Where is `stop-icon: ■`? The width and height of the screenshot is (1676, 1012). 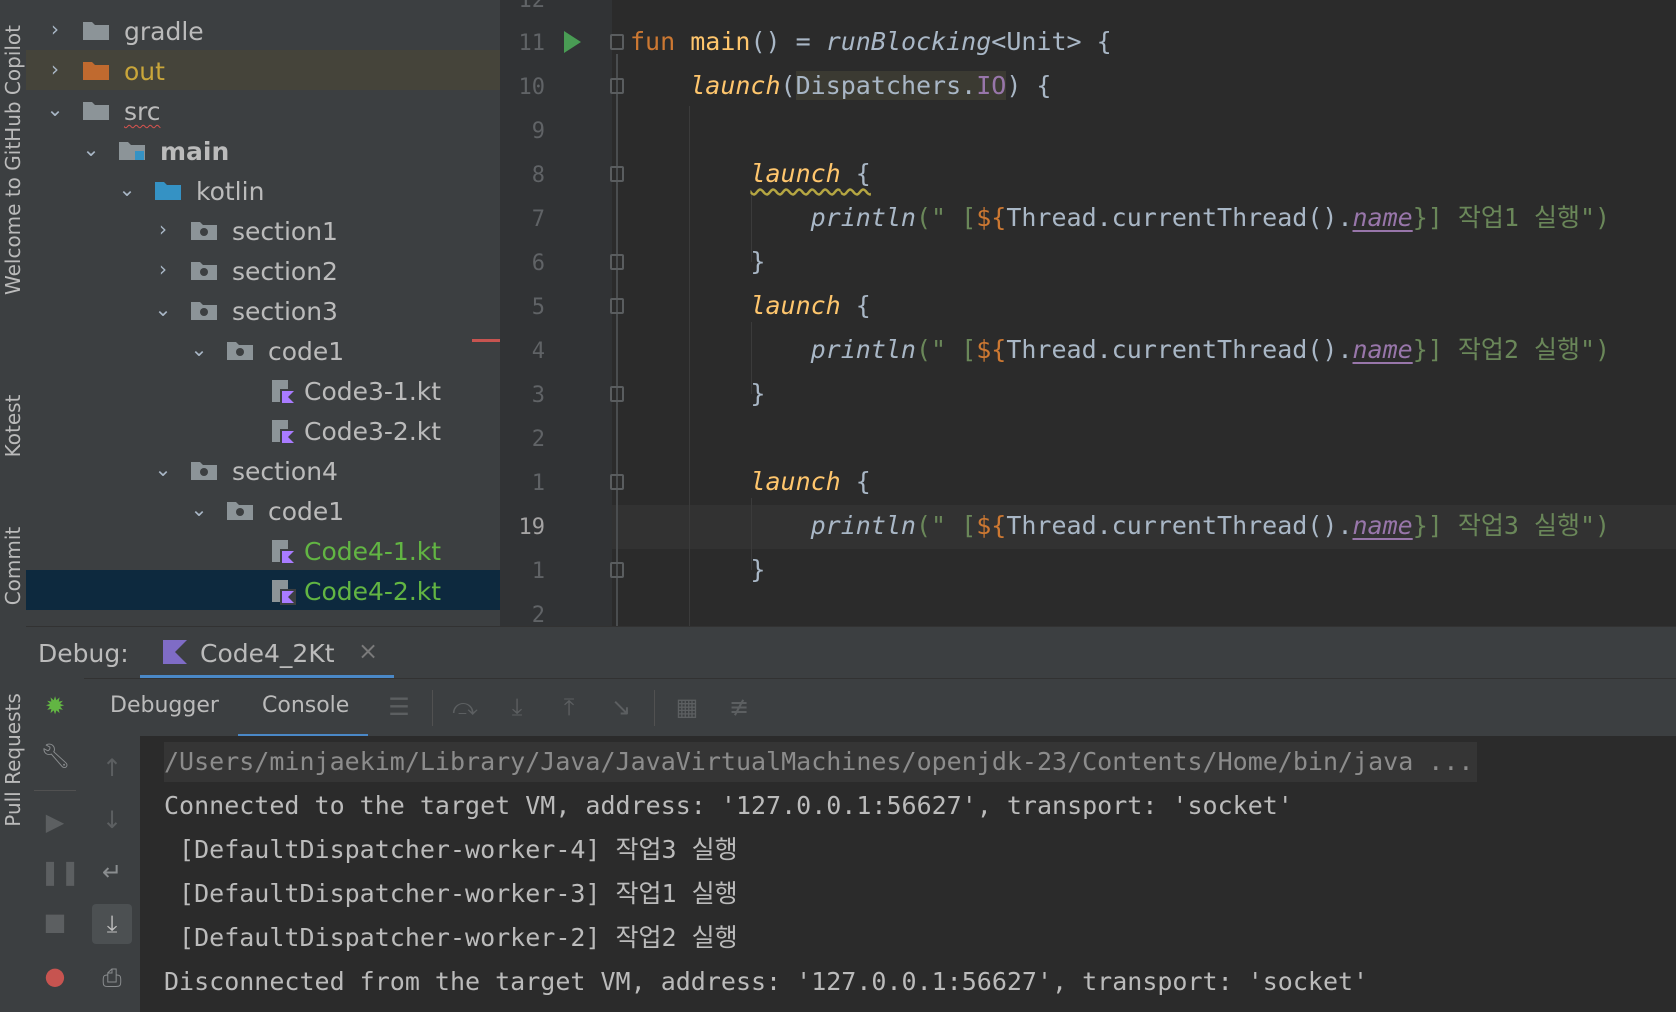
stop-icon: ■ is located at coordinates (55, 922).